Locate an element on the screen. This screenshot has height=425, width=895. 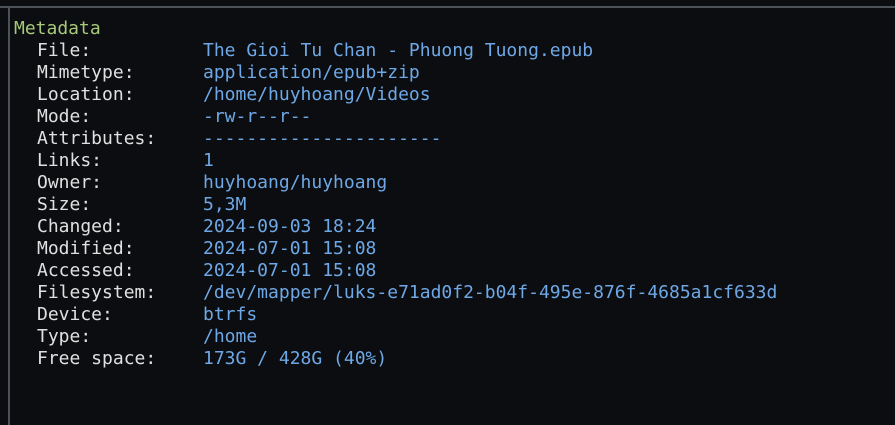
mimetype-value: application/epub+zip is located at coordinates (311, 72).